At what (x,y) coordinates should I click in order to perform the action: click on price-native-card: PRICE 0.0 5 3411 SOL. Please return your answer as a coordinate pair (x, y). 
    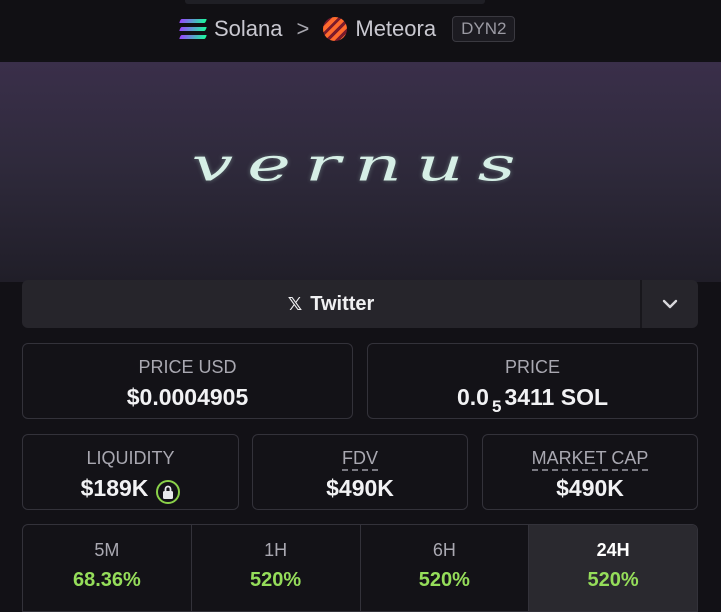
    Looking at the image, I should click on (532, 381).